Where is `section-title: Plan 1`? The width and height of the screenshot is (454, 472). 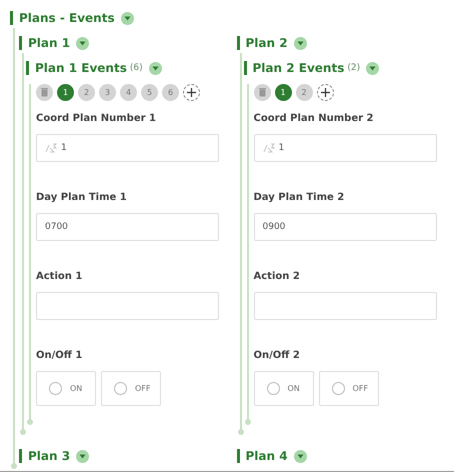
section-title: Plan 1 is located at coordinates (49, 43).